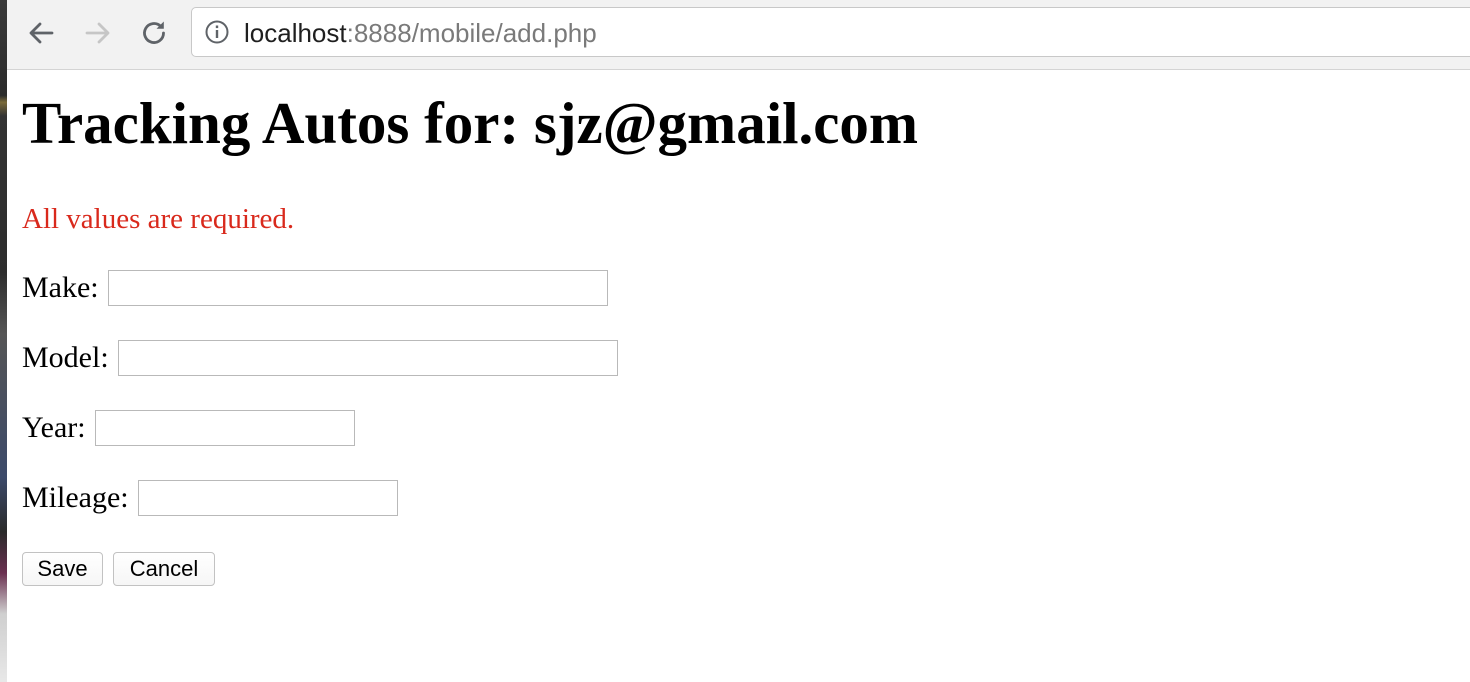 The height and width of the screenshot is (682, 1470). Describe the element at coordinates (164, 569) in the screenshot. I see `cancel-button: Cancel` at that location.